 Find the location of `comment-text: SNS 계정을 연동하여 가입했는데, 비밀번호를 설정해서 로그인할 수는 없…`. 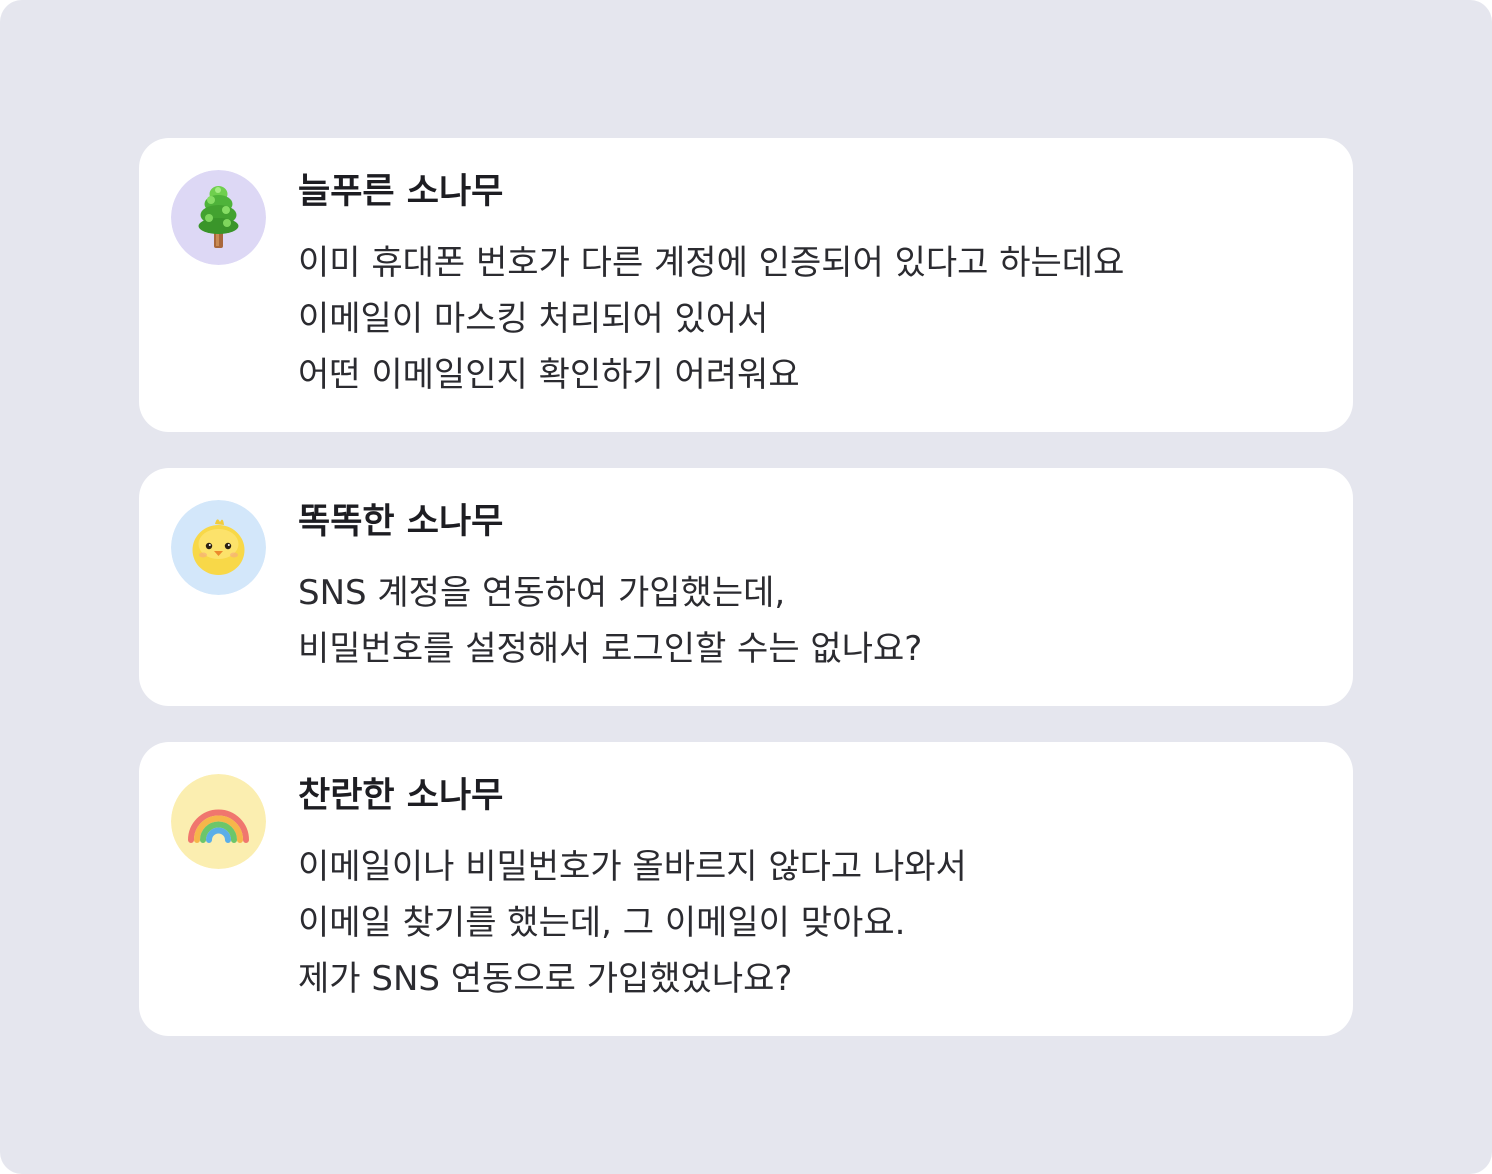

comment-text: SNS 계정을 연동하여 가입했는데, 비밀번호를 설정해서 로그인할 수는 없… is located at coordinates (610, 621).